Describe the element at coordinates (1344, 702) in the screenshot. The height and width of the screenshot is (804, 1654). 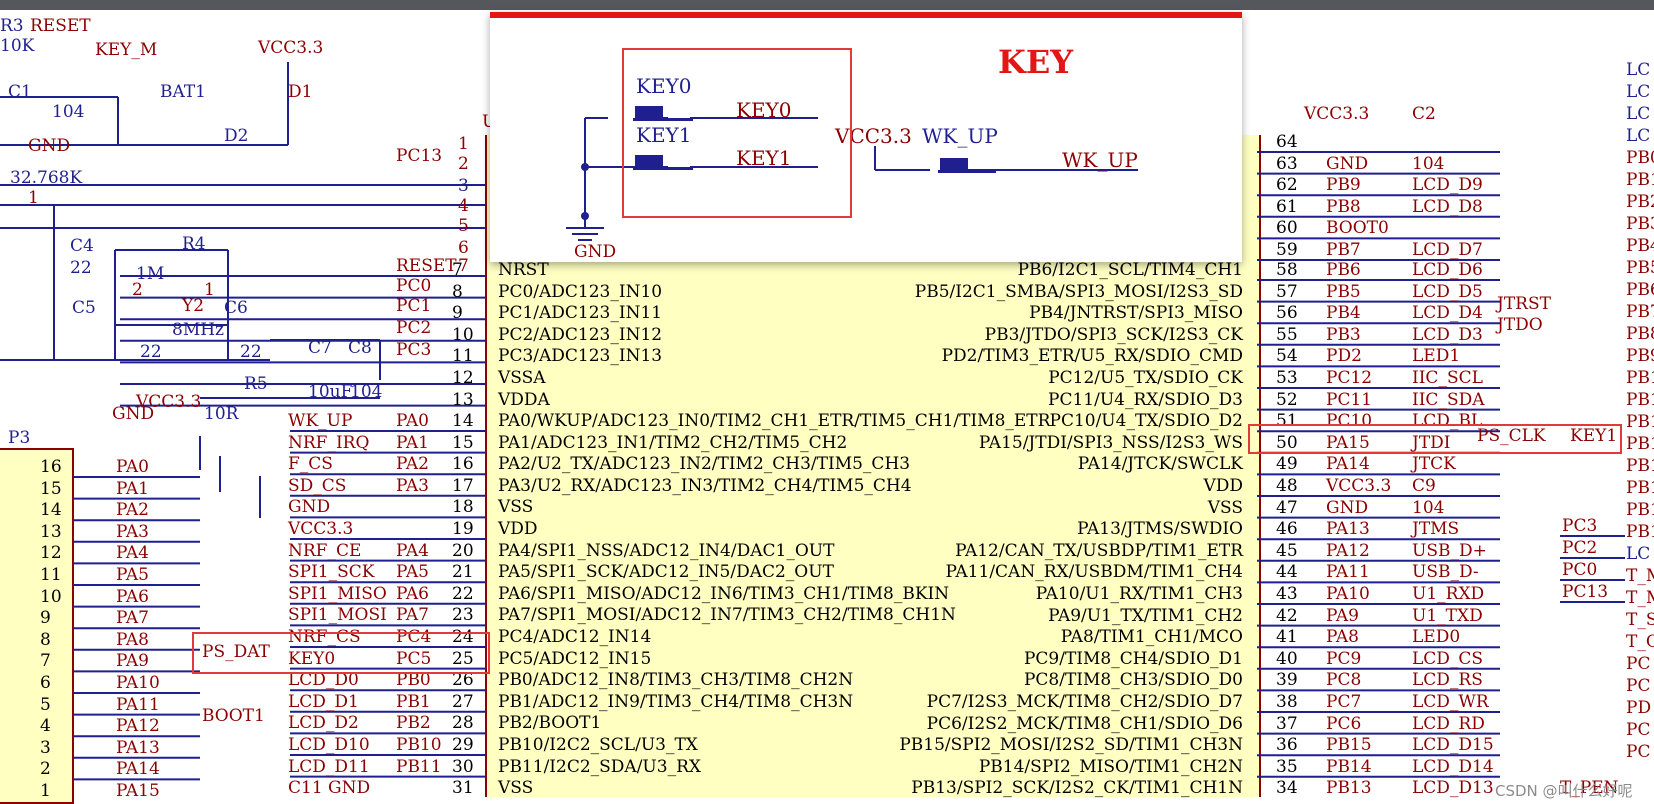
I see `port-label: PC7` at that location.